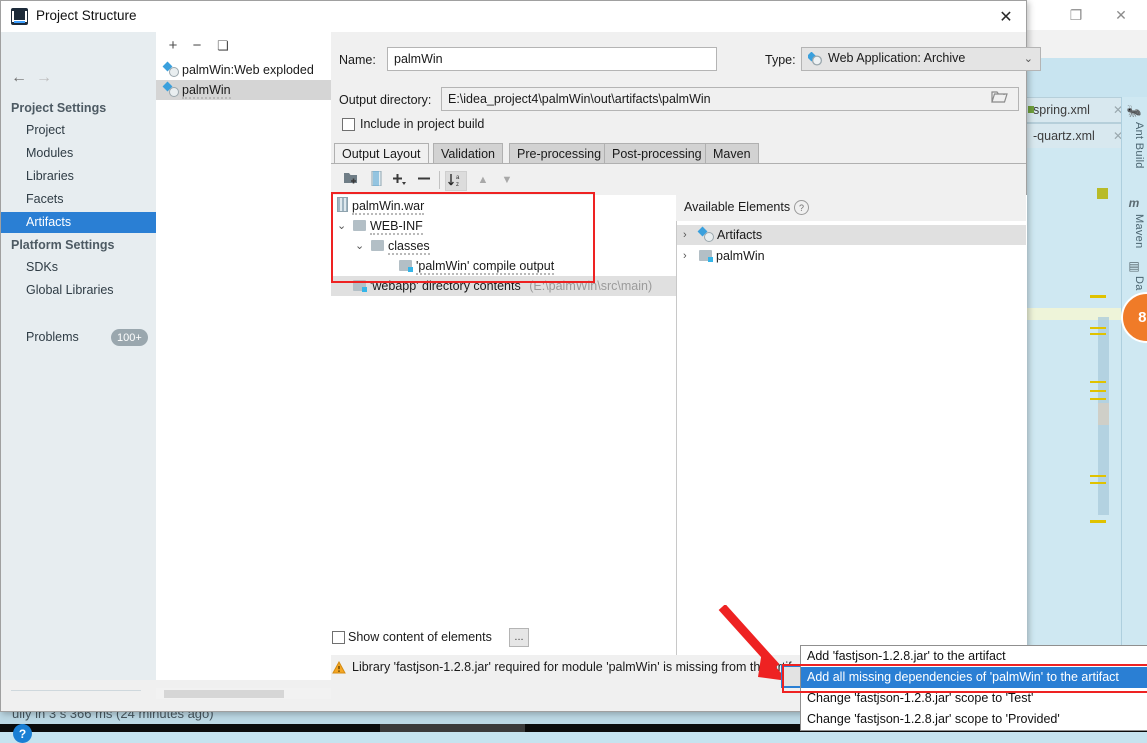  Describe the element at coordinates (381, 206) in the screenshot. I see `tree-row: palmWin.war` at that location.